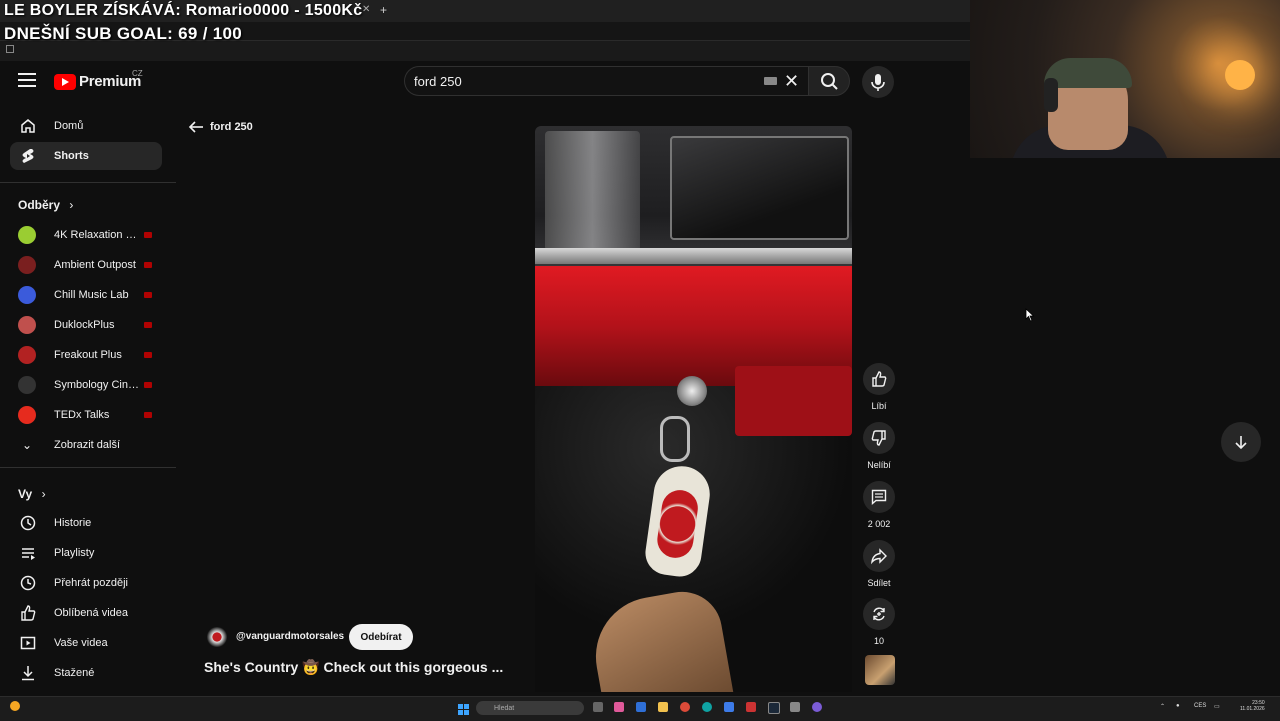  I want to click on search-icon, so click(829, 81).